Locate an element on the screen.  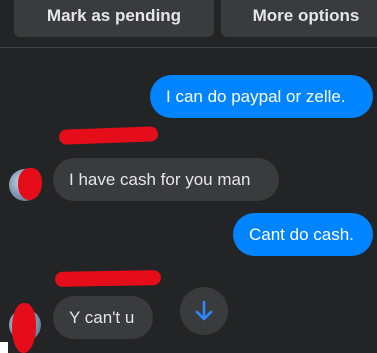
scroll-to-bottom-button is located at coordinates (204, 311).